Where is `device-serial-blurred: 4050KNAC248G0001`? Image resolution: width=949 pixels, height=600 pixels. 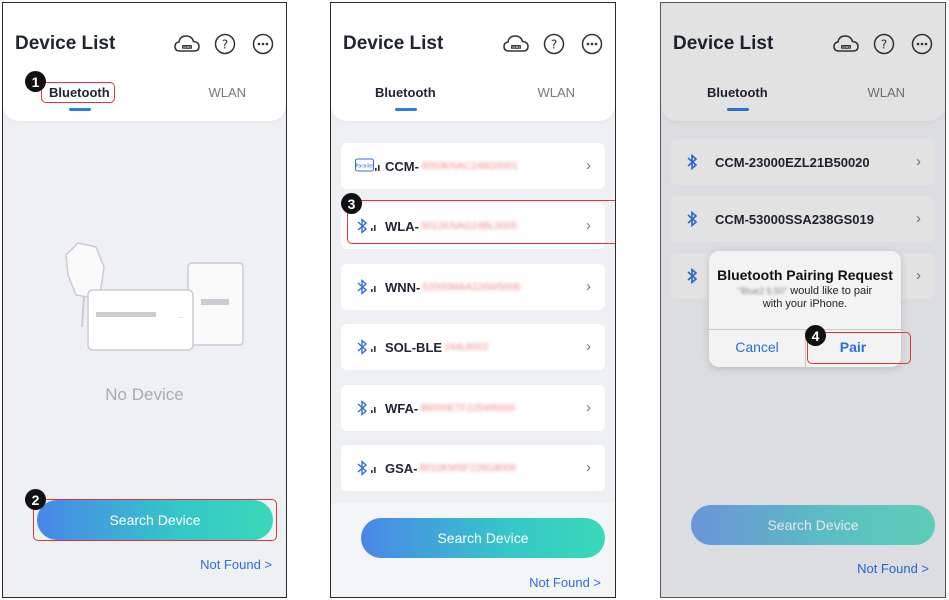 device-serial-blurred: 4050KNAC248G0001 is located at coordinates (469, 166).